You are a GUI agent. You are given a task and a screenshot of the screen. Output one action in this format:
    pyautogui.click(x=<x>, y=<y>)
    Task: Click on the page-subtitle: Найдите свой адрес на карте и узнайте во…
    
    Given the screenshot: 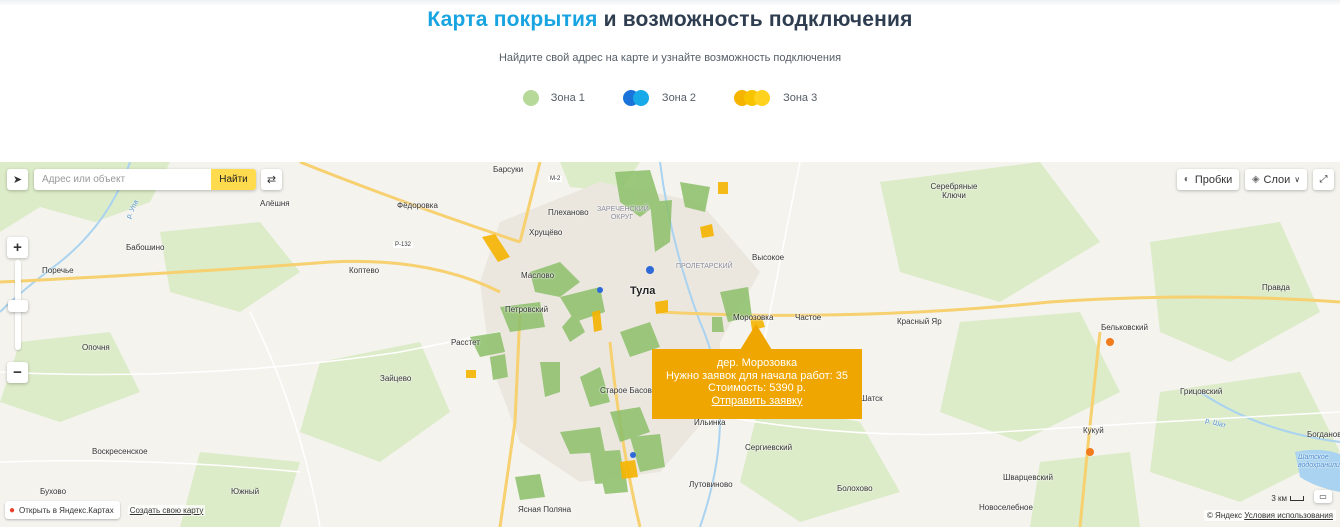 What is the action you would take?
    pyautogui.click(x=670, y=58)
    